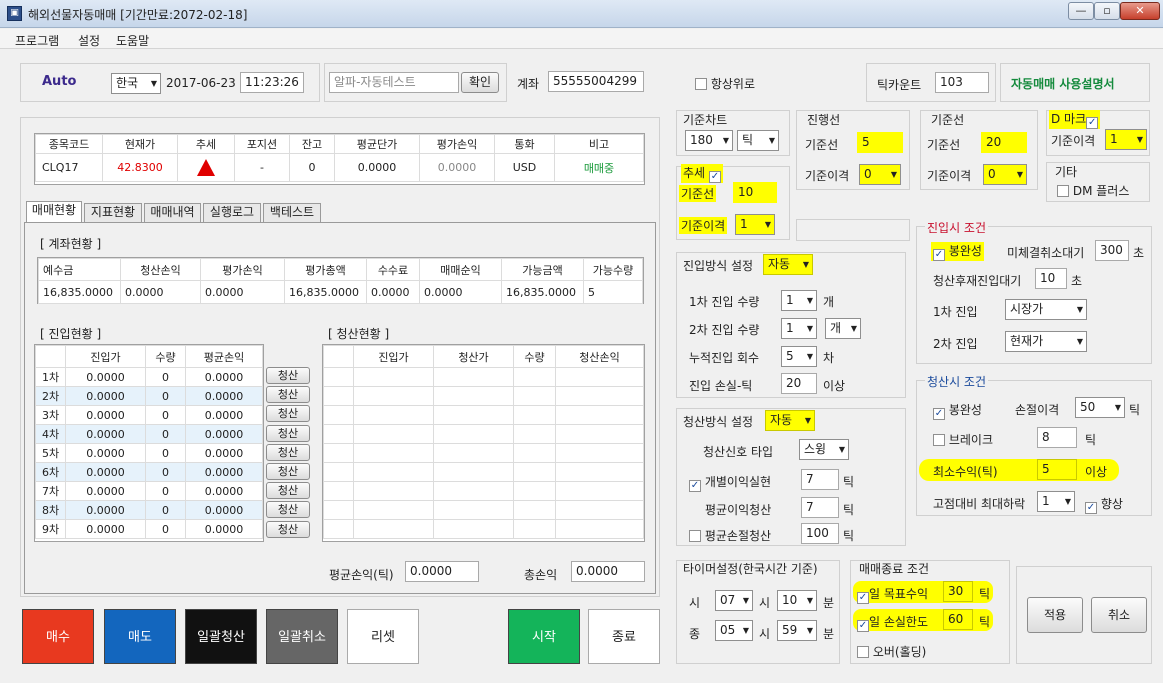  Describe the element at coordinates (613, 269) in the screenshot. I see `account-header: 가능수량` at that location.